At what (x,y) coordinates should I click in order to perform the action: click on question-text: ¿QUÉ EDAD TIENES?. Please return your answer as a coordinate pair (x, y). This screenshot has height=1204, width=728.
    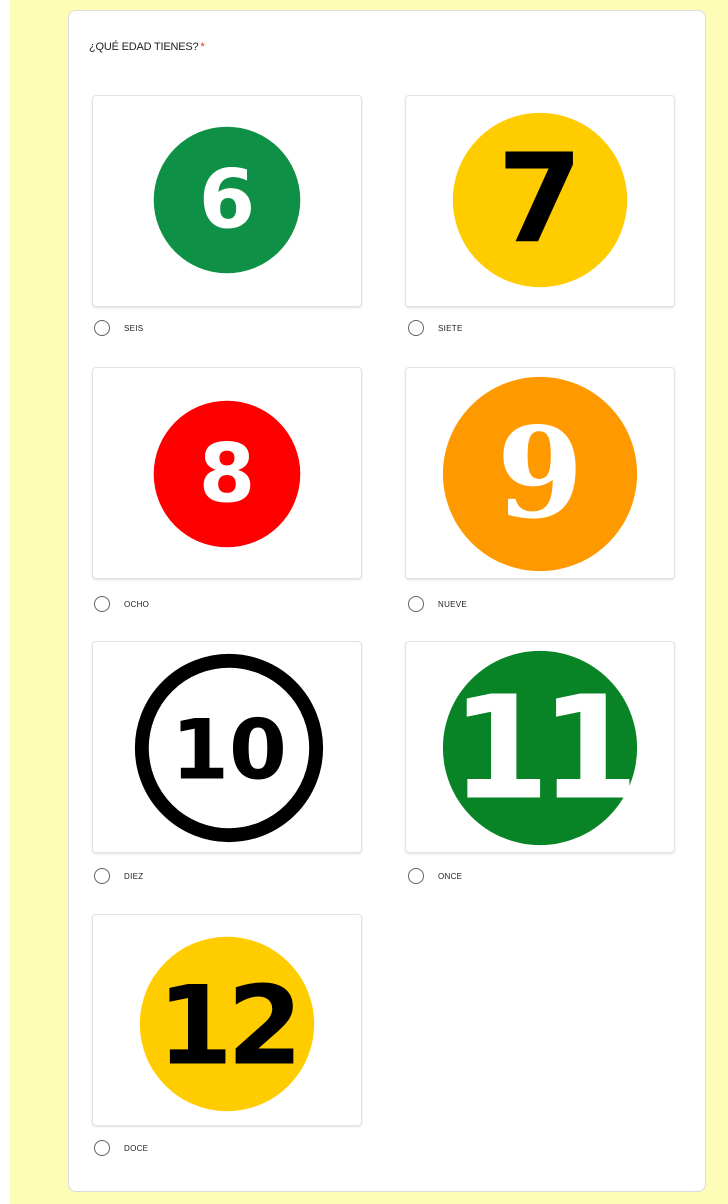
    Looking at the image, I should click on (144, 47).